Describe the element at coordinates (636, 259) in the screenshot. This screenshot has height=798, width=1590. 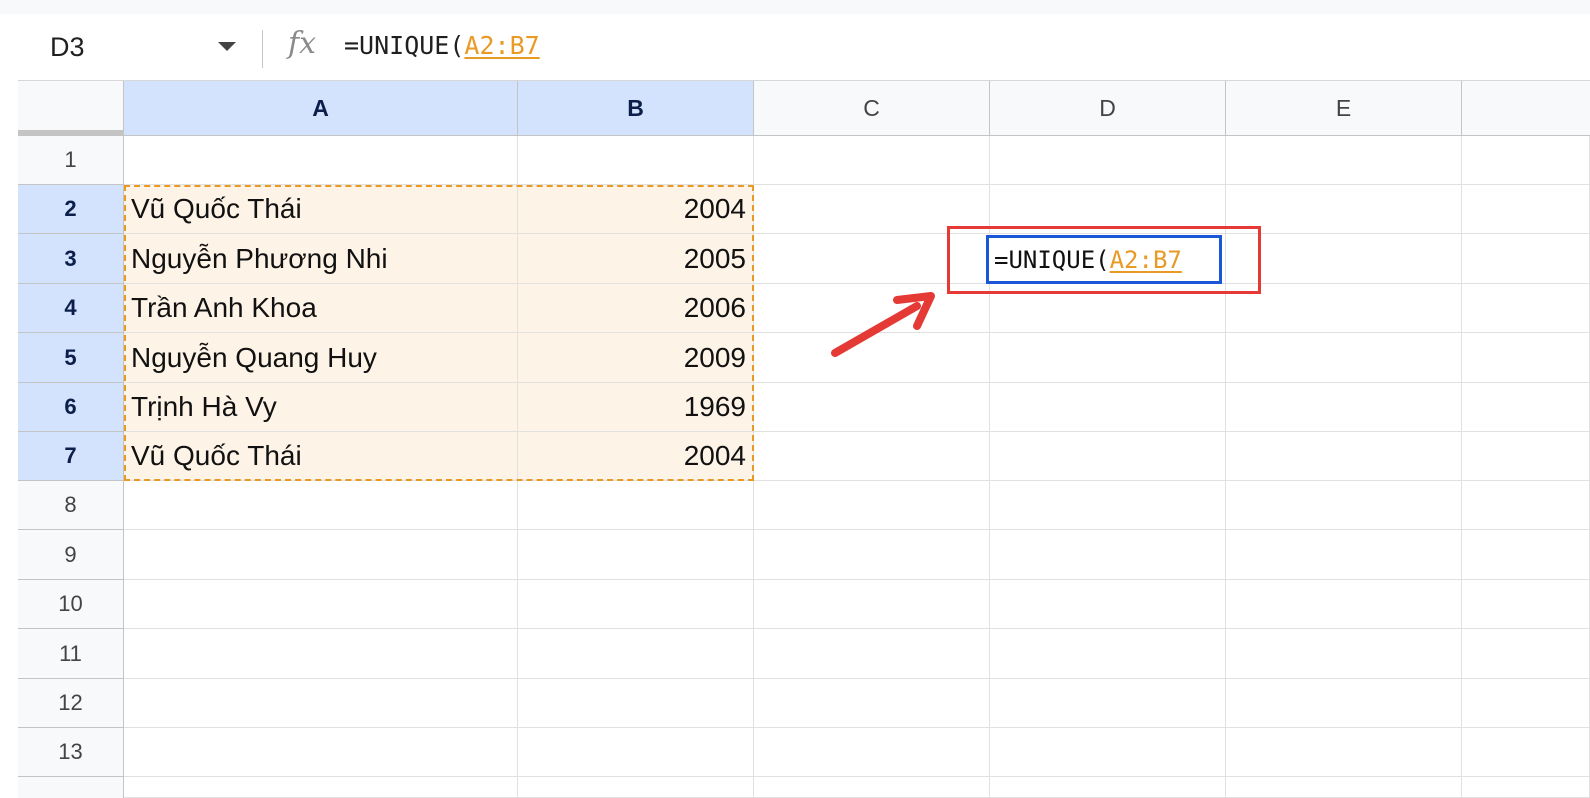
I see `cell-b3: 2005` at that location.